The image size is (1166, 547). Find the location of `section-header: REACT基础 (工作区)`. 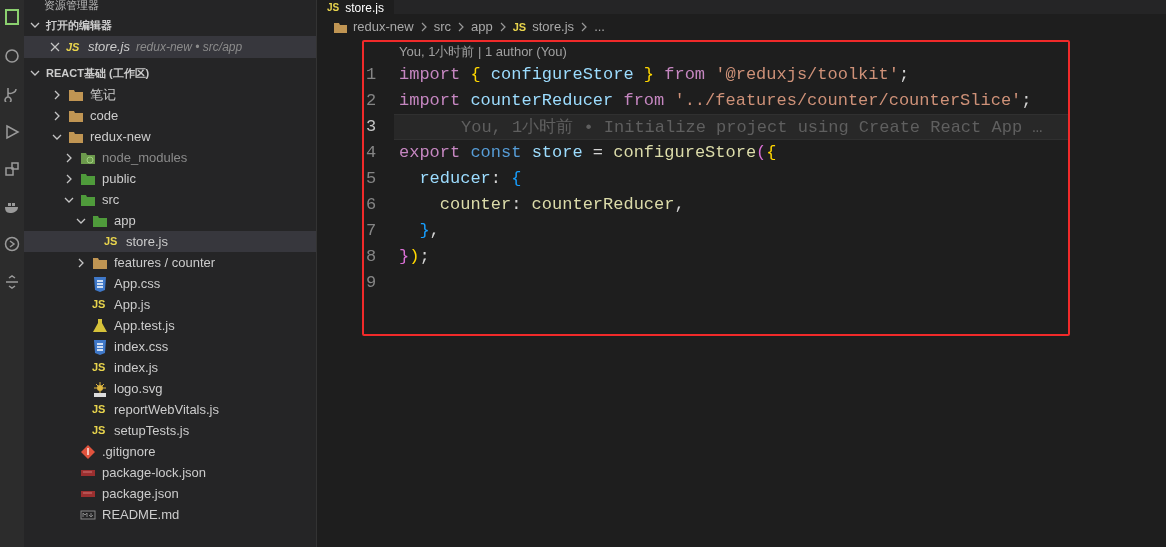

section-header: REACT基础 (工作区) is located at coordinates (170, 73).